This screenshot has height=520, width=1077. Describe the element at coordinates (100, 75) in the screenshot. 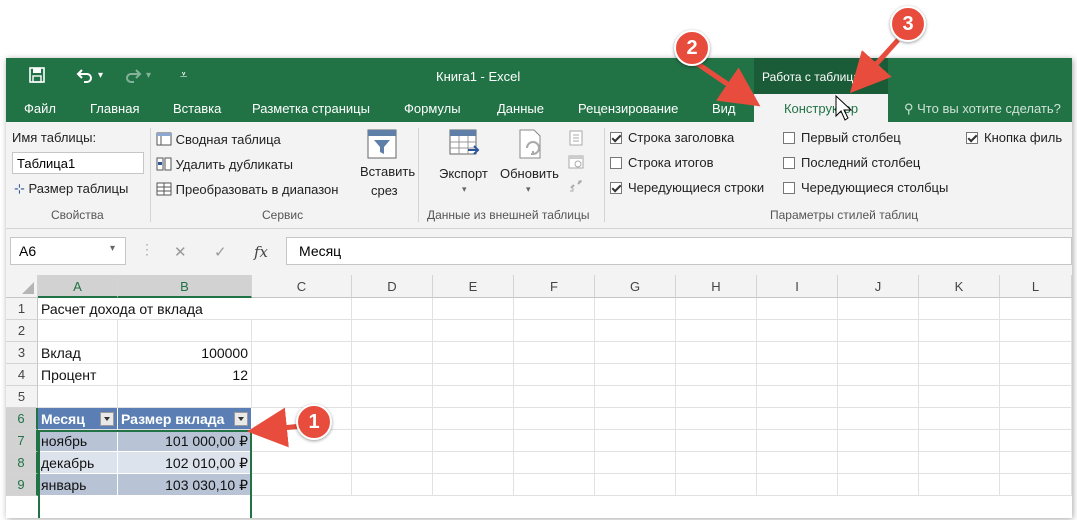

I see `undo-dropdown-icon: ▾` at that location.